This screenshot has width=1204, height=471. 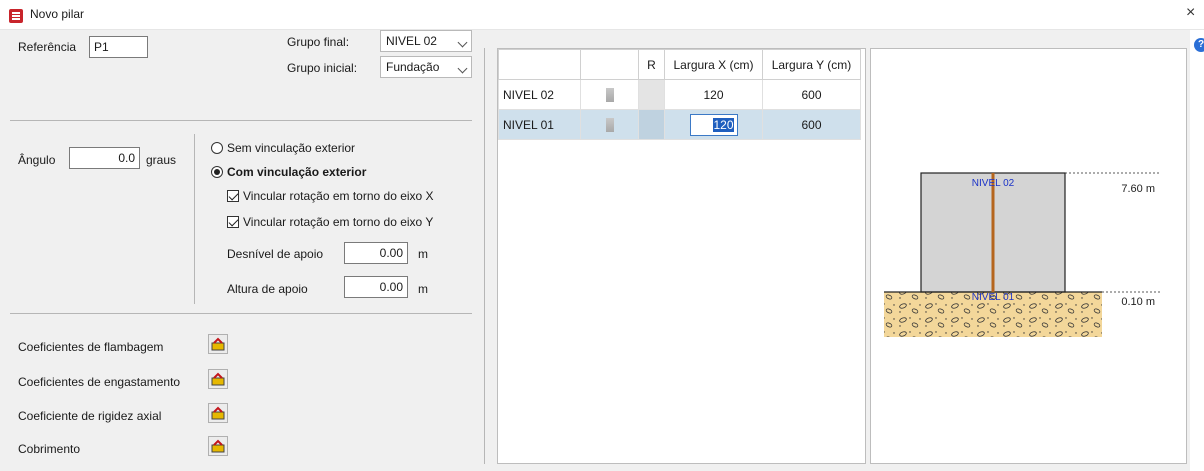 I want to click on grupo-inicial-select: Fundação, so click(x=426, y=67).